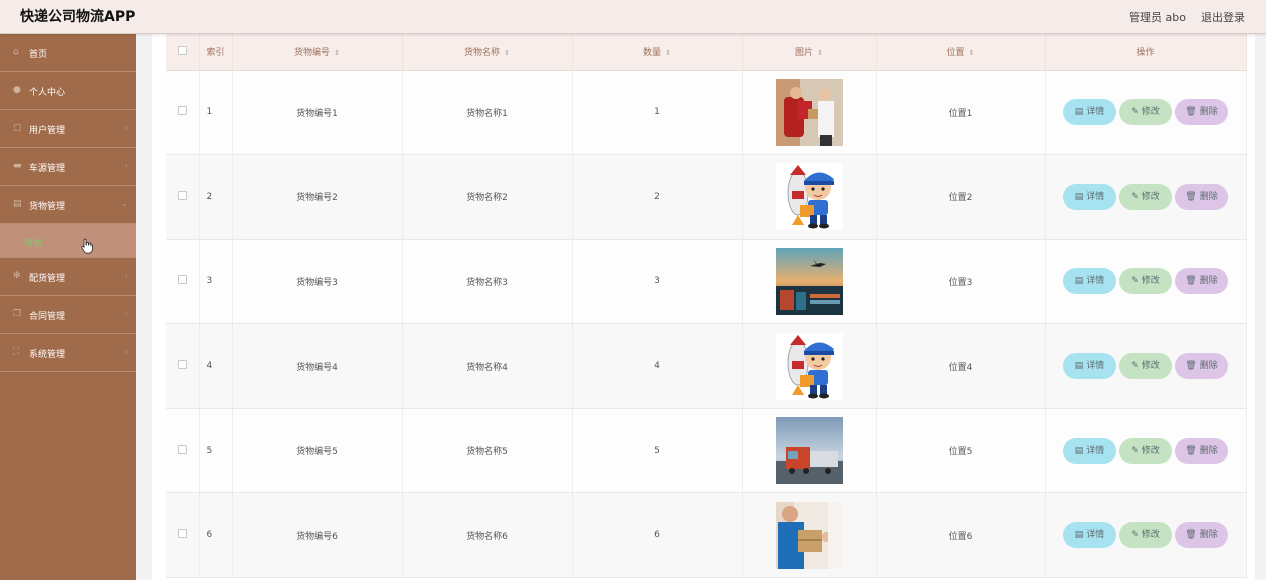 The height and width of the screenshot is (580, 1266). What do you see at coordinates (68, 91) in the screenshot?
I see `sidebar-item-personal-center: ● 个人中心` at bounding box center [68, 91].